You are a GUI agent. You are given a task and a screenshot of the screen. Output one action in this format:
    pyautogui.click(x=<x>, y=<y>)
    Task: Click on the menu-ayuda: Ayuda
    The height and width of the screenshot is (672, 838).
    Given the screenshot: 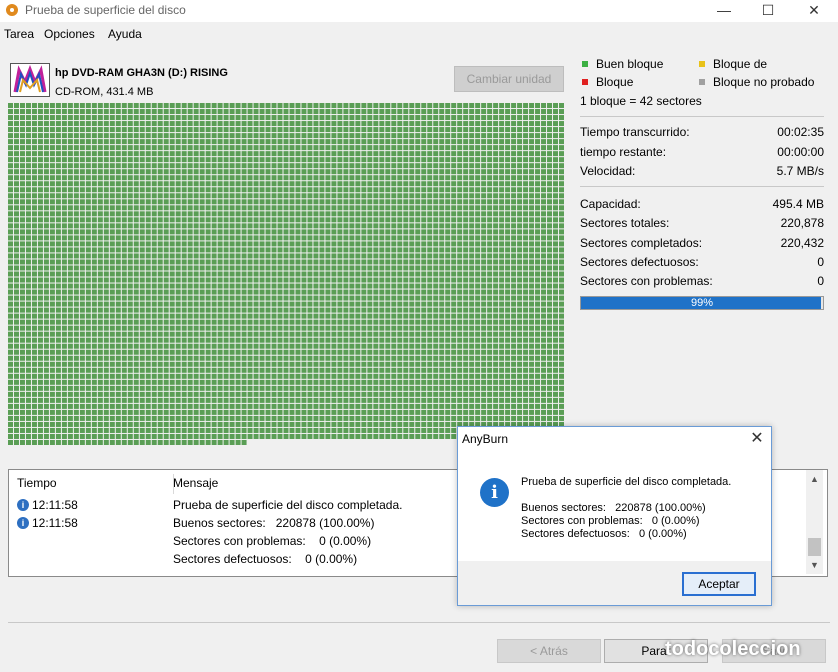 What is the action you would take?
    pyautogui.click(x=125, y=34)
    